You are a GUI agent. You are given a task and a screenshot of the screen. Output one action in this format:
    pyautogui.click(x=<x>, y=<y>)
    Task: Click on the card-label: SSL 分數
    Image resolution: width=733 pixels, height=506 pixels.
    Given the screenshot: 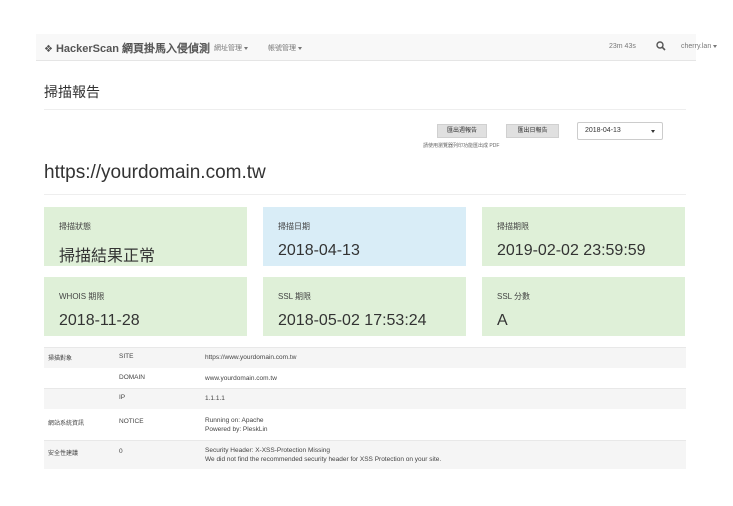 What is the action you would take?
    pyautogui.click(x=514, y=296)
    